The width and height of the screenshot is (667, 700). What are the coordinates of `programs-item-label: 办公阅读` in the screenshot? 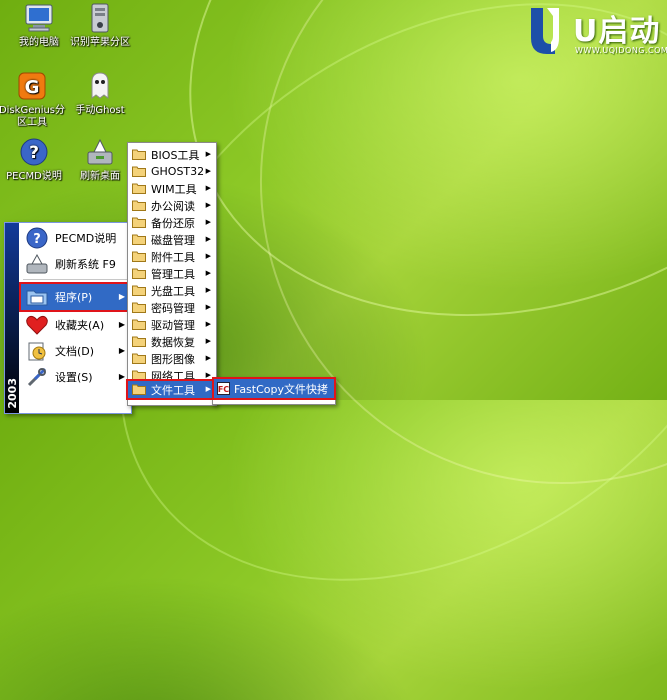 It's located at (173, 206).